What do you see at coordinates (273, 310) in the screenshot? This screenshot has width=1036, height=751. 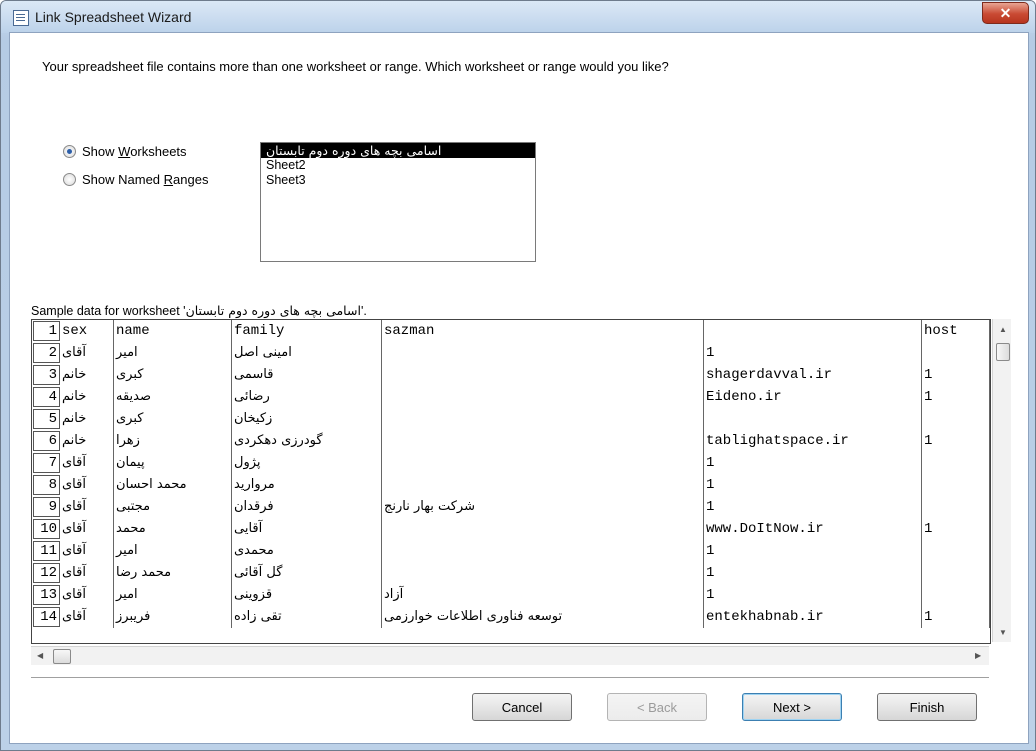 I see `sample-label-sheet: اسامی بچه های دوره دوم تابستان` at bounding box center [273, 310].